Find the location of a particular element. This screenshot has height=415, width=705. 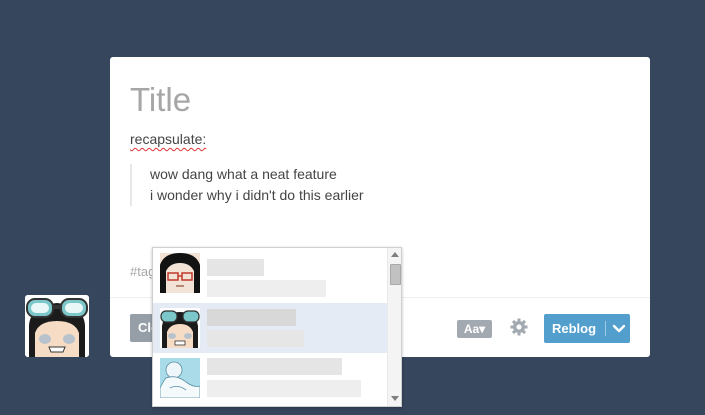

scroll-down-arrow-icon is located at coordinates (395, 398).